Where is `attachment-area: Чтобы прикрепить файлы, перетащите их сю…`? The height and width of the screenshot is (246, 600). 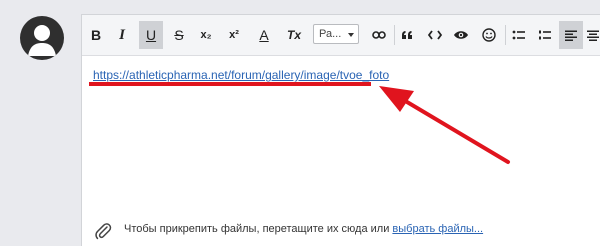 attachment-area: Чтобы прикрепить файлы, перетащите их сю… is located at coordinates (341, 230).